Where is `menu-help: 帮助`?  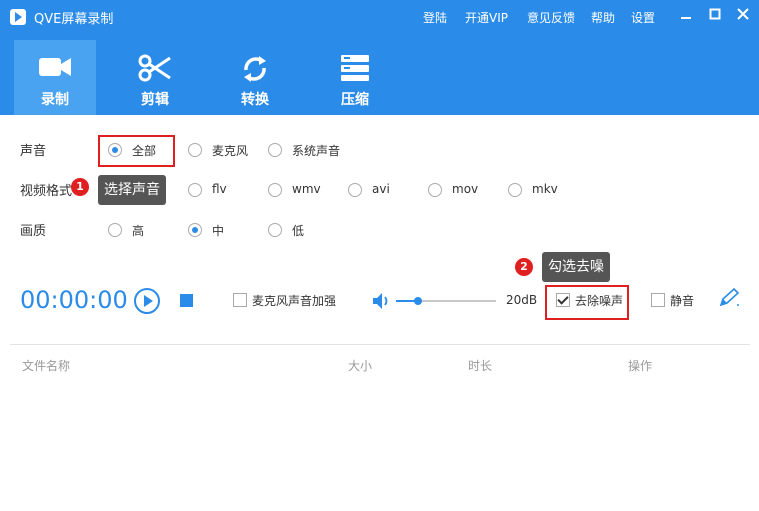 menu-help: 帮助 is located at coordinates (603, 17).